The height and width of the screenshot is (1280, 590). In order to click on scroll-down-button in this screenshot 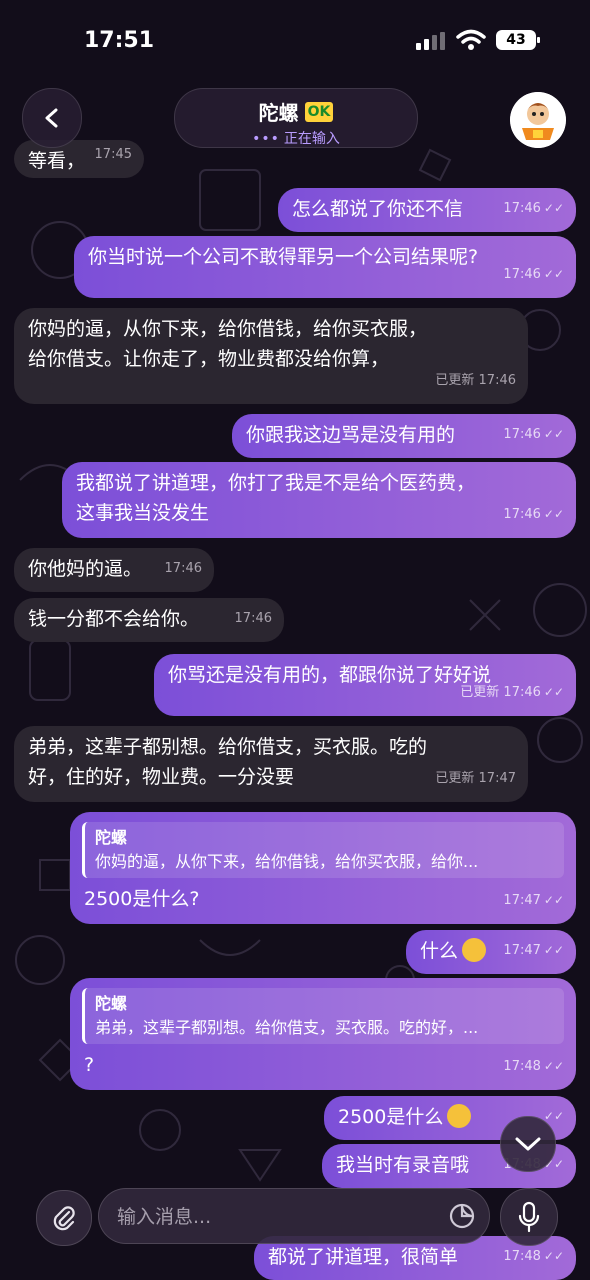, I will do `click(528, 1144)`.